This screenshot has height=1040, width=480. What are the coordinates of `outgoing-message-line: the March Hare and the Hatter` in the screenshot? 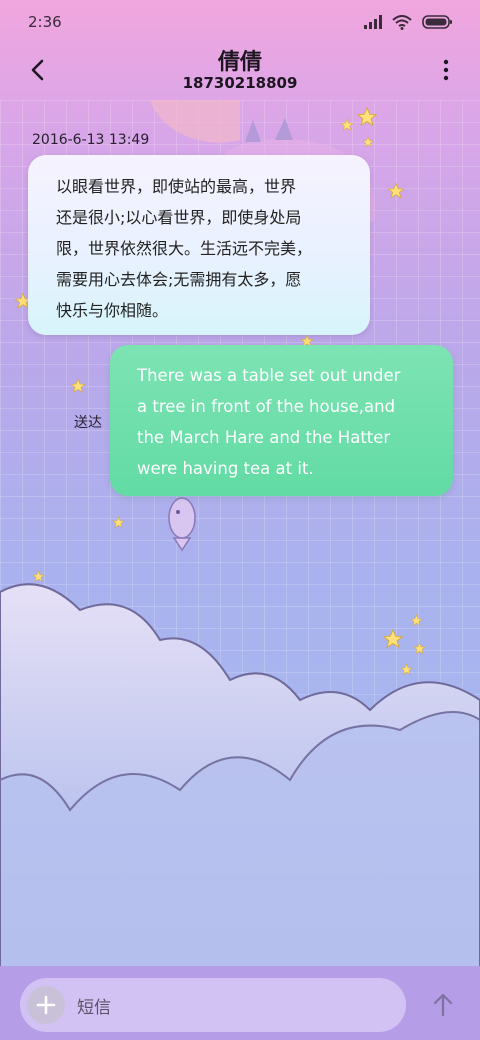 It's located at (264, 437).